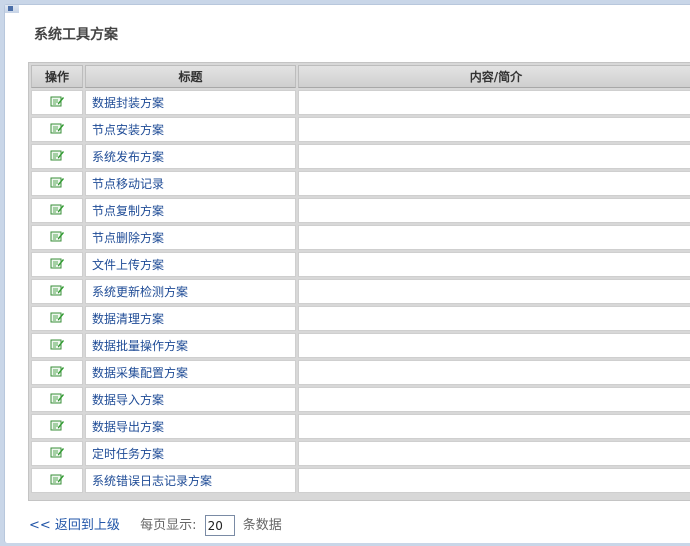 The image size is (690, 546). Describe the element at coordinates (128, 319) in the screenshot. I see `row-title-link: 数据清理方案` at that location.